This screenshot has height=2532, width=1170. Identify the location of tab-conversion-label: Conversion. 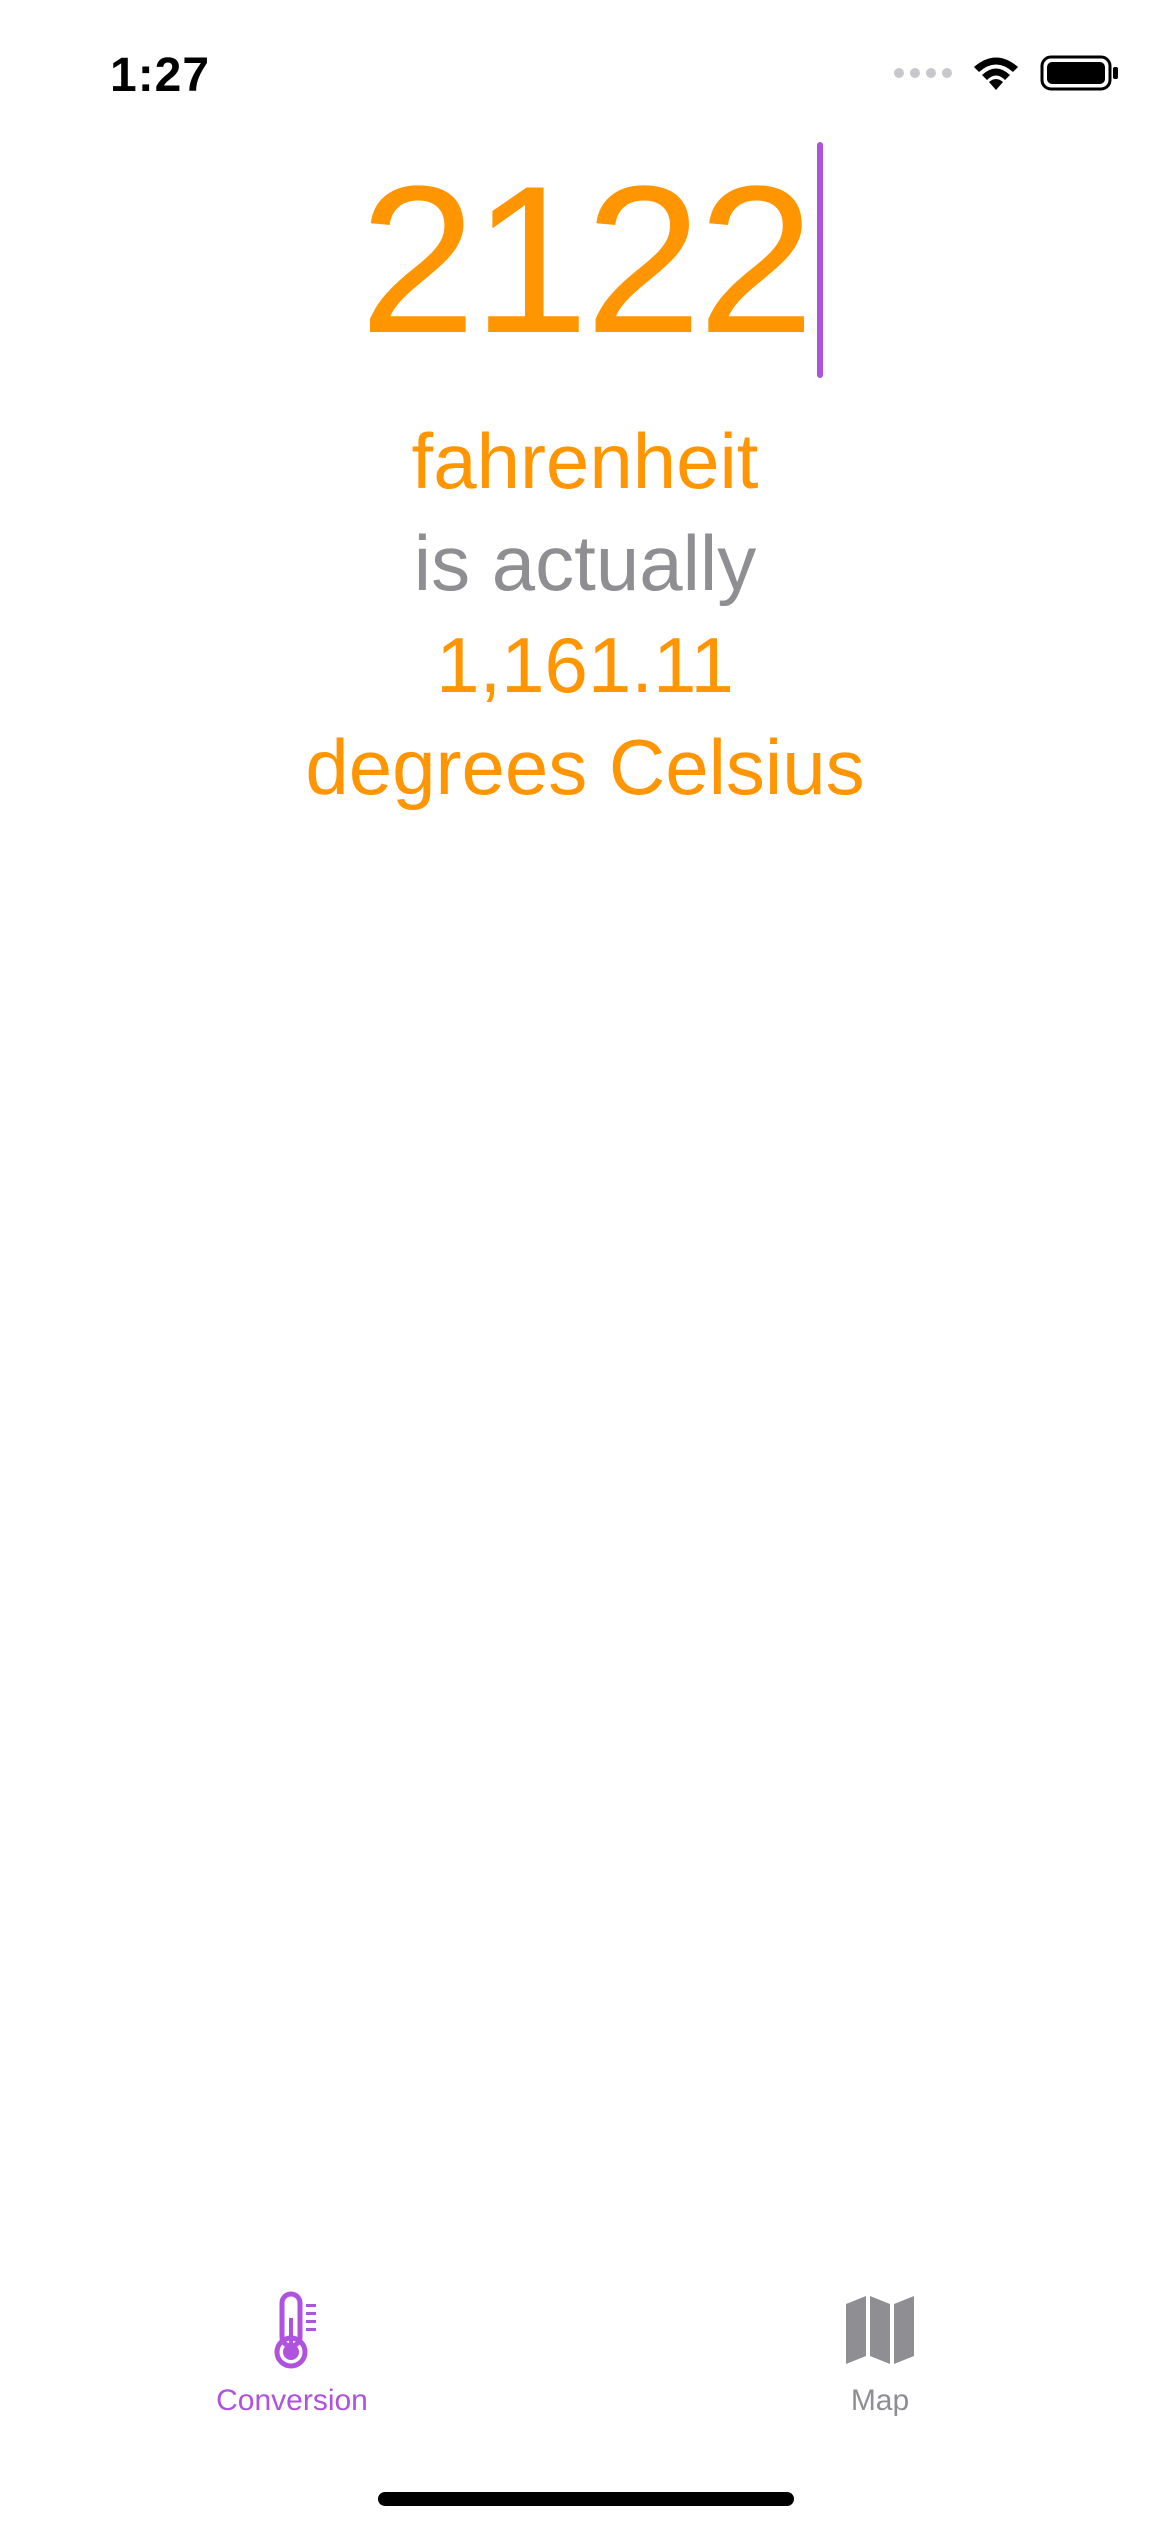
(292, 2400).